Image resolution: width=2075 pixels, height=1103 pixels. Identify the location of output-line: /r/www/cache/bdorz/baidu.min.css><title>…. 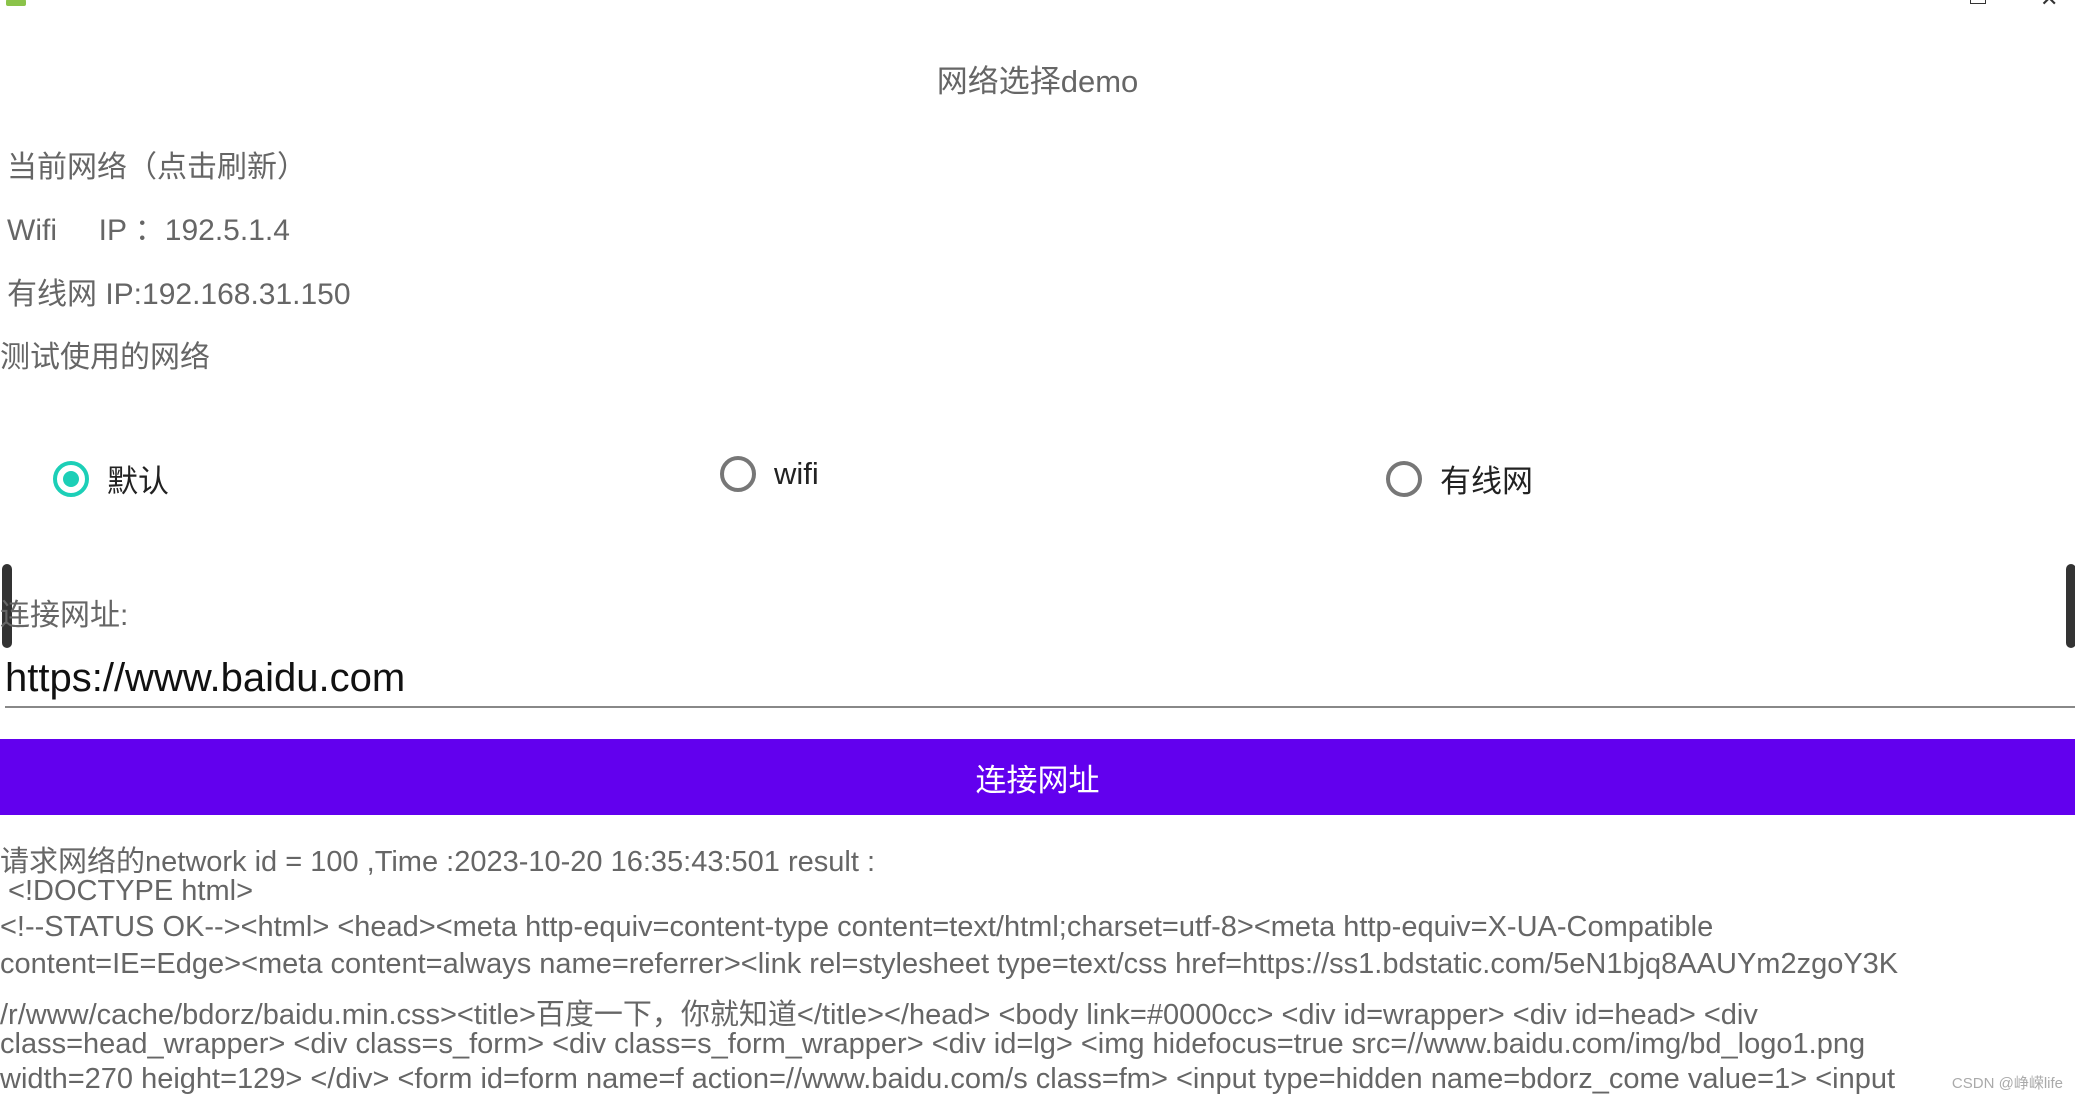
(879, 1015).